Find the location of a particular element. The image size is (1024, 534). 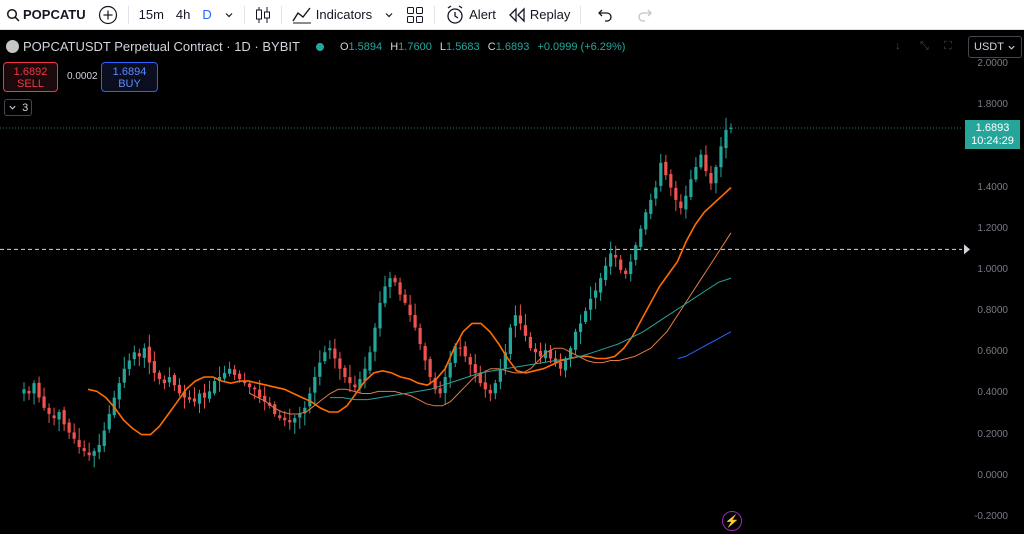

price-tick-label: 1.8000 is located at coordinates (992, 105).